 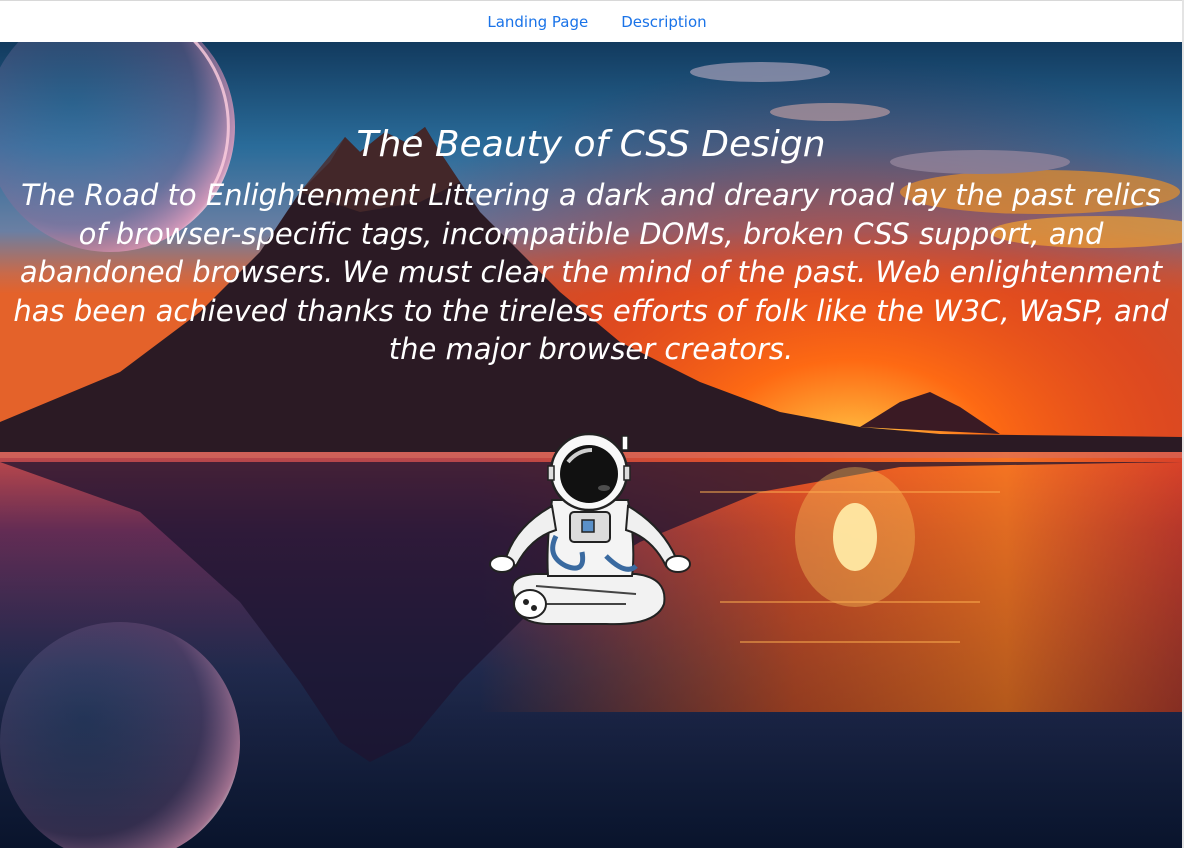 What do you see at coordinates (537, 22) in the screenshot?
I see `nav-link-landing-page: Landing Page` at bounding box center [537, 22].